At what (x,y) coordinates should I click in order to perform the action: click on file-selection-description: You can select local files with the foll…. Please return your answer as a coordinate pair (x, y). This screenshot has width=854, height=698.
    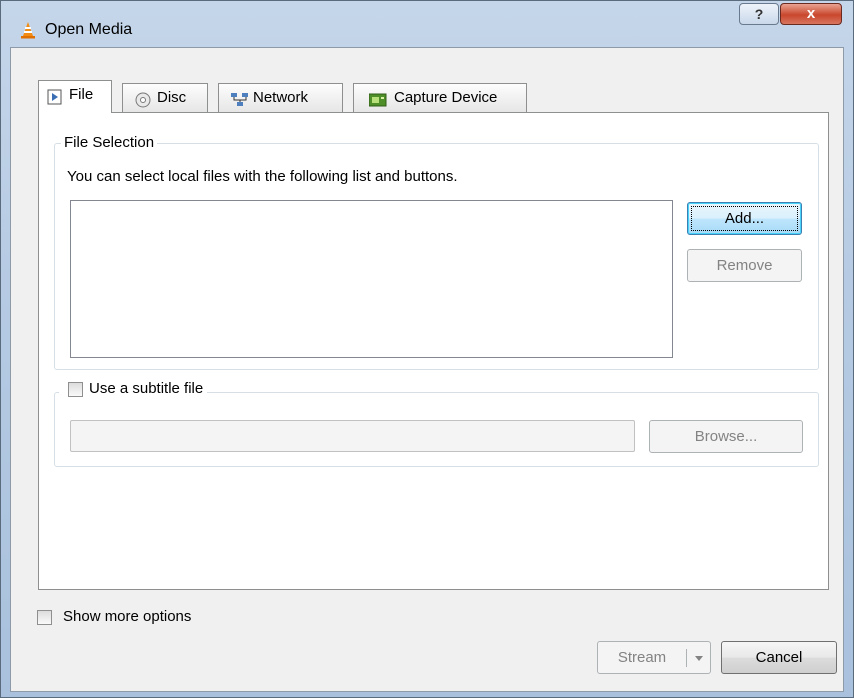
    Looking at the image, I should click on (262, 176).